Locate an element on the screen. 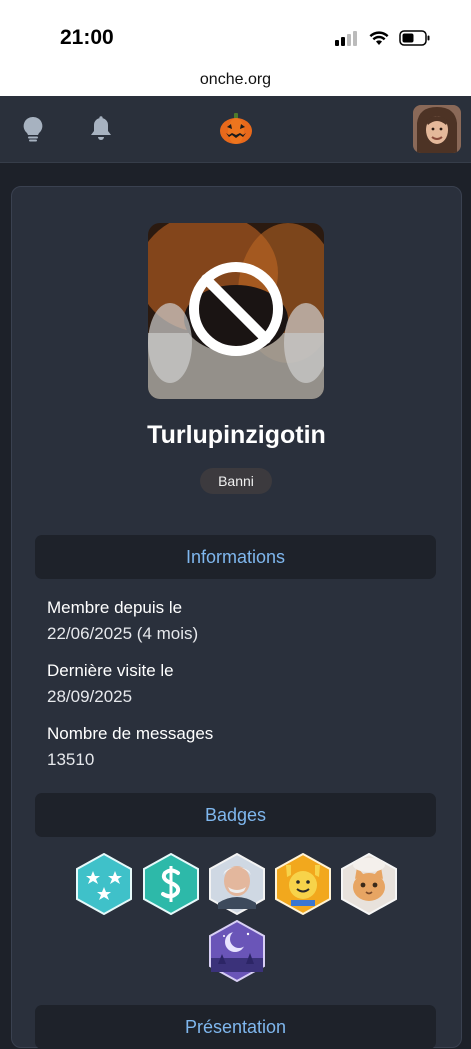 The image size is (471, 1049). url-bar: onche.org is located at coordinates (235, 80).